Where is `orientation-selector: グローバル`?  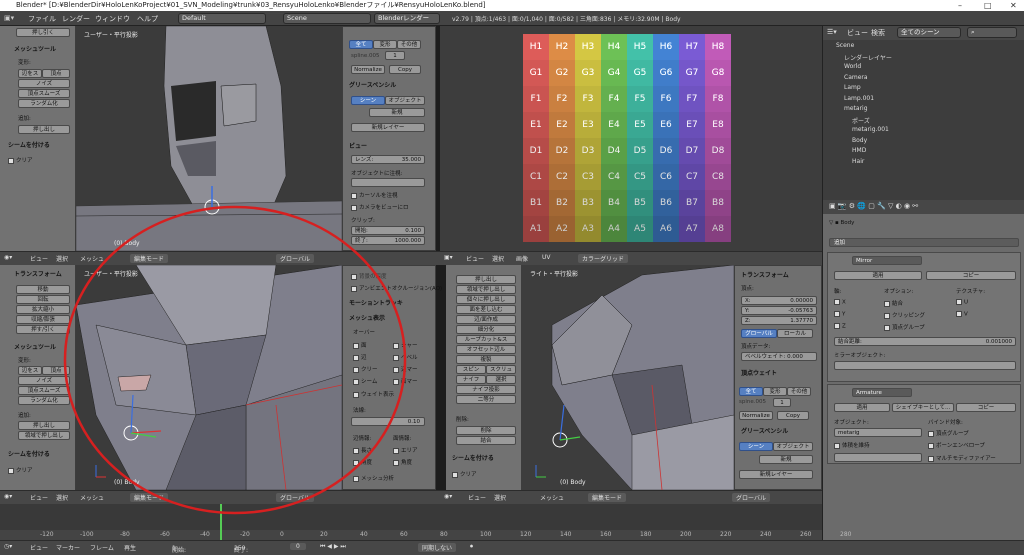 orientation-selector: グローバル is located at coordinates (295, 258).